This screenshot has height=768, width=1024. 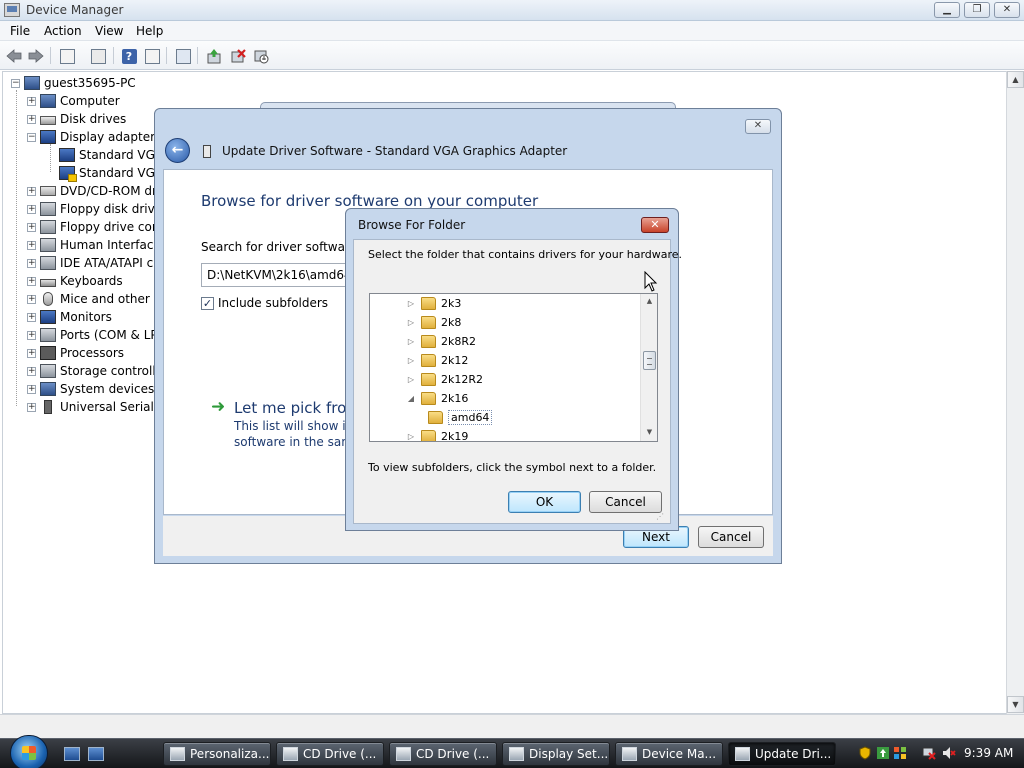 What do you see at coordinates (433, 322) in the screenshot?
I see `folder-item: ▷ 2k8` at bounding box center [433, 322].